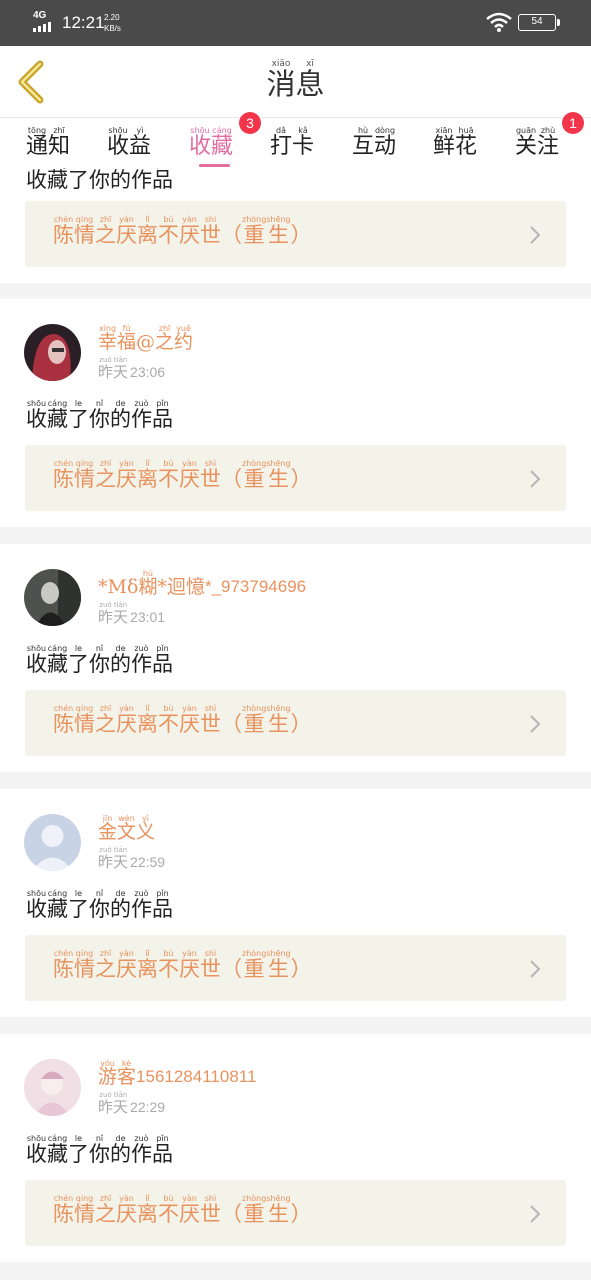 This screenshot has height=1280, width=591. What do you see at coordinates (99, 905) in the screenshot?
I see `ruby-char: nǐ你` at bounding box center [99, 905].